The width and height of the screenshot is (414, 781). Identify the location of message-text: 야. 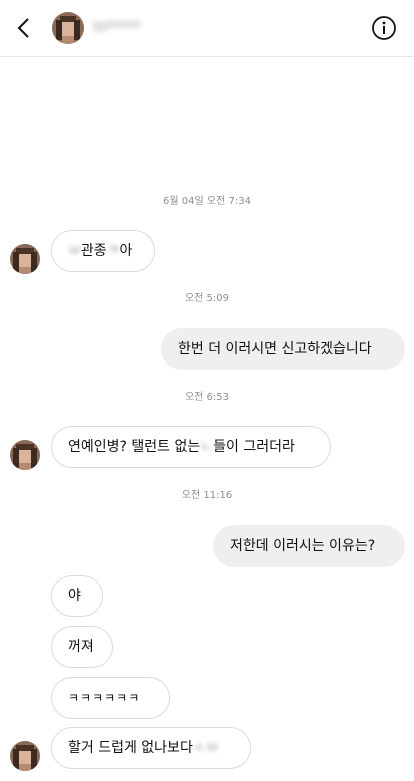
(74, 596).